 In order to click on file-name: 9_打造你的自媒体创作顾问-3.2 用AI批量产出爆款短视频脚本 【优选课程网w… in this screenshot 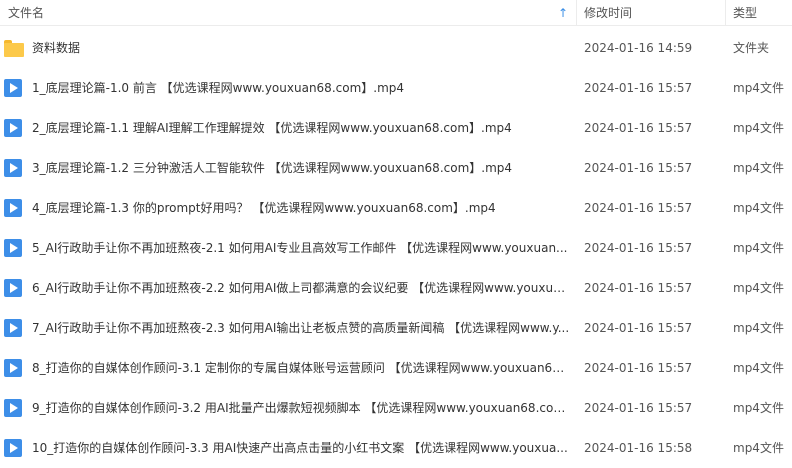, I will do `click(301, 408)`.